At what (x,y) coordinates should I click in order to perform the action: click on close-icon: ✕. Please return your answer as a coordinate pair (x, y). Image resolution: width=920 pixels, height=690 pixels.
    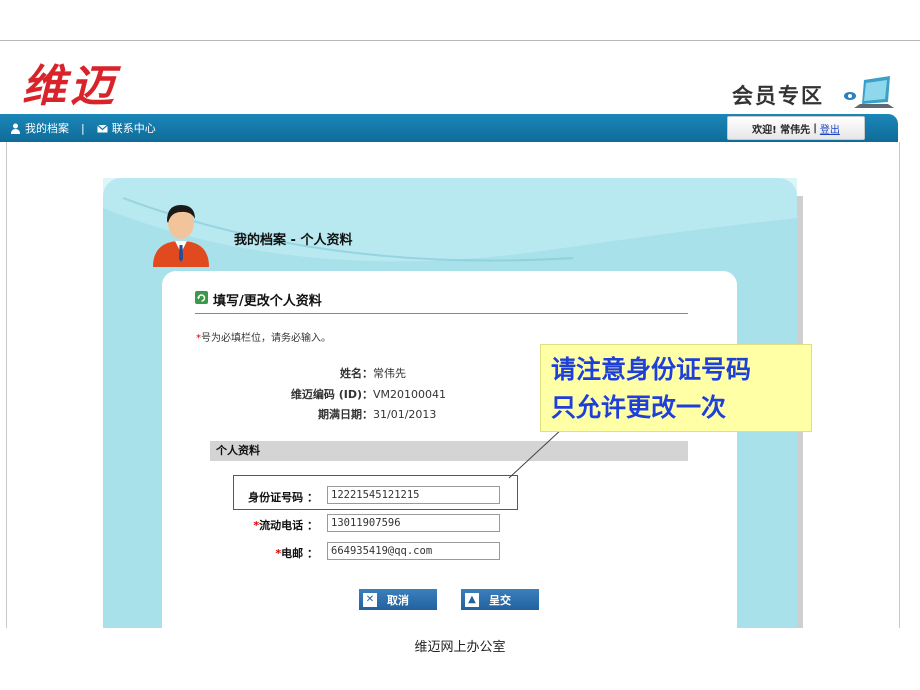
    Looking at the image, I should click on (370, 599).